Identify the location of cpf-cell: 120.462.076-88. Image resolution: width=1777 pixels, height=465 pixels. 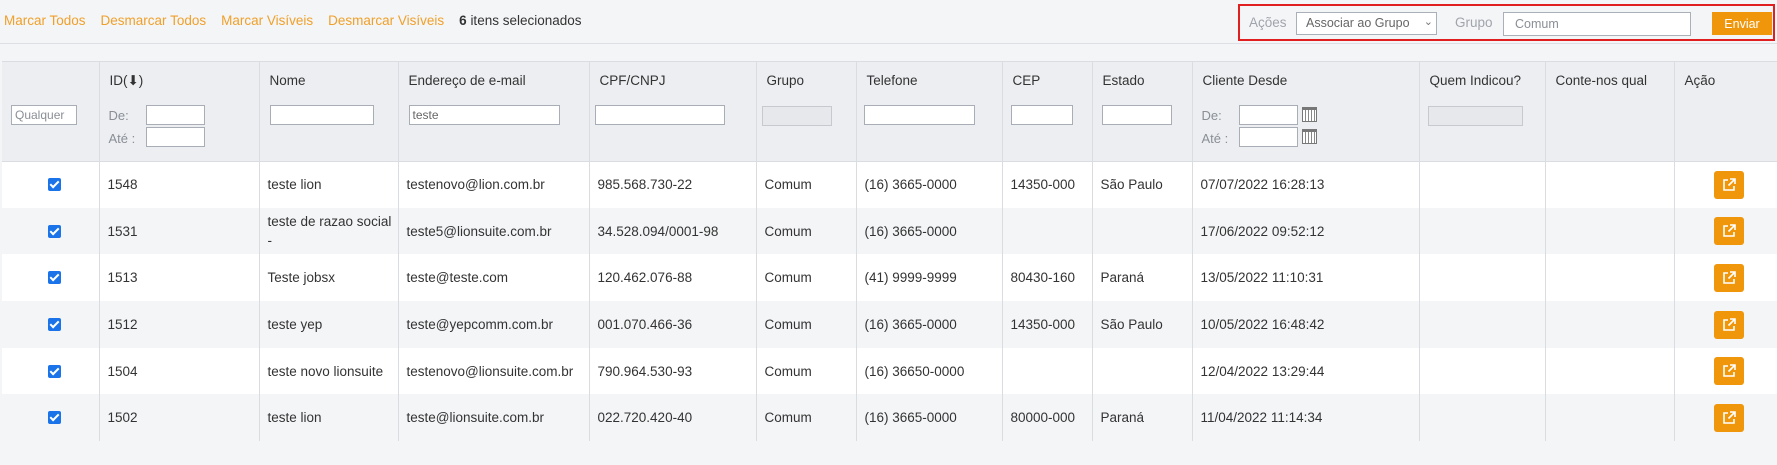
(672, 277).